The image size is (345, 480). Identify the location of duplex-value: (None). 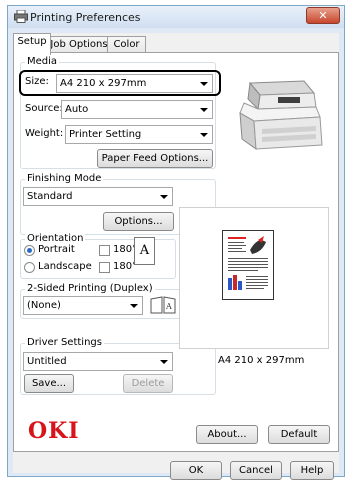
(44, 305).